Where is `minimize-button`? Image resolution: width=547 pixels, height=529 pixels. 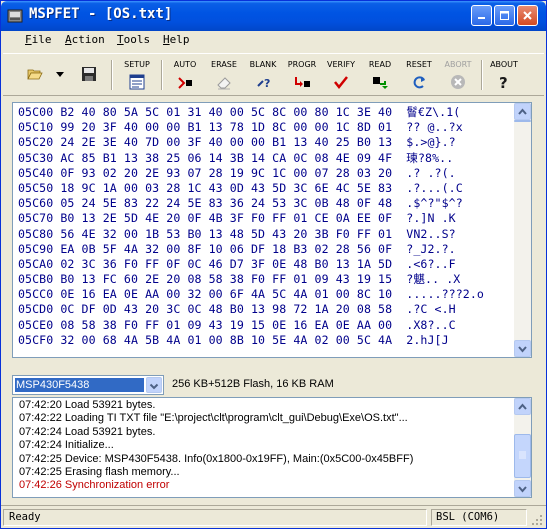
minimize-button is located at coordinates (481, 15).